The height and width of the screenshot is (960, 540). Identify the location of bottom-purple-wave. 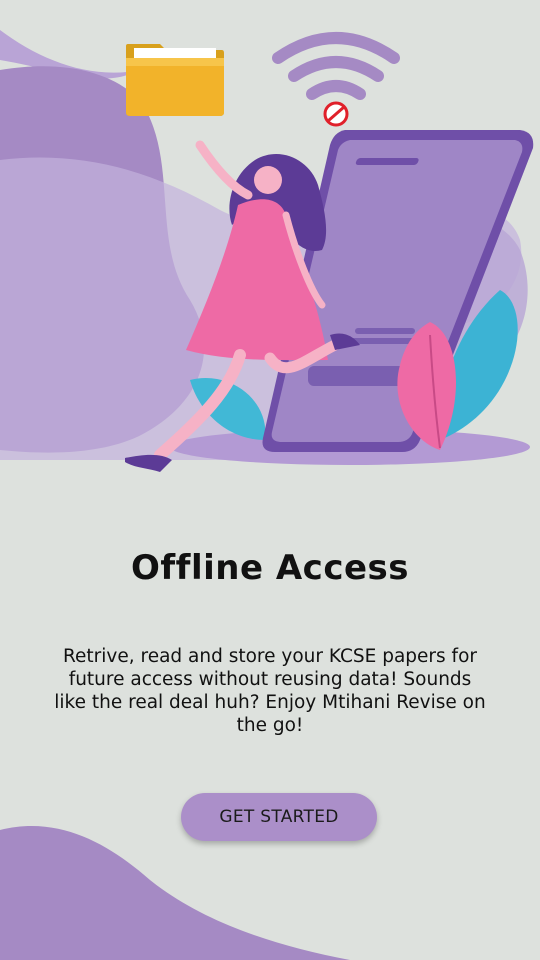
(175, 893).